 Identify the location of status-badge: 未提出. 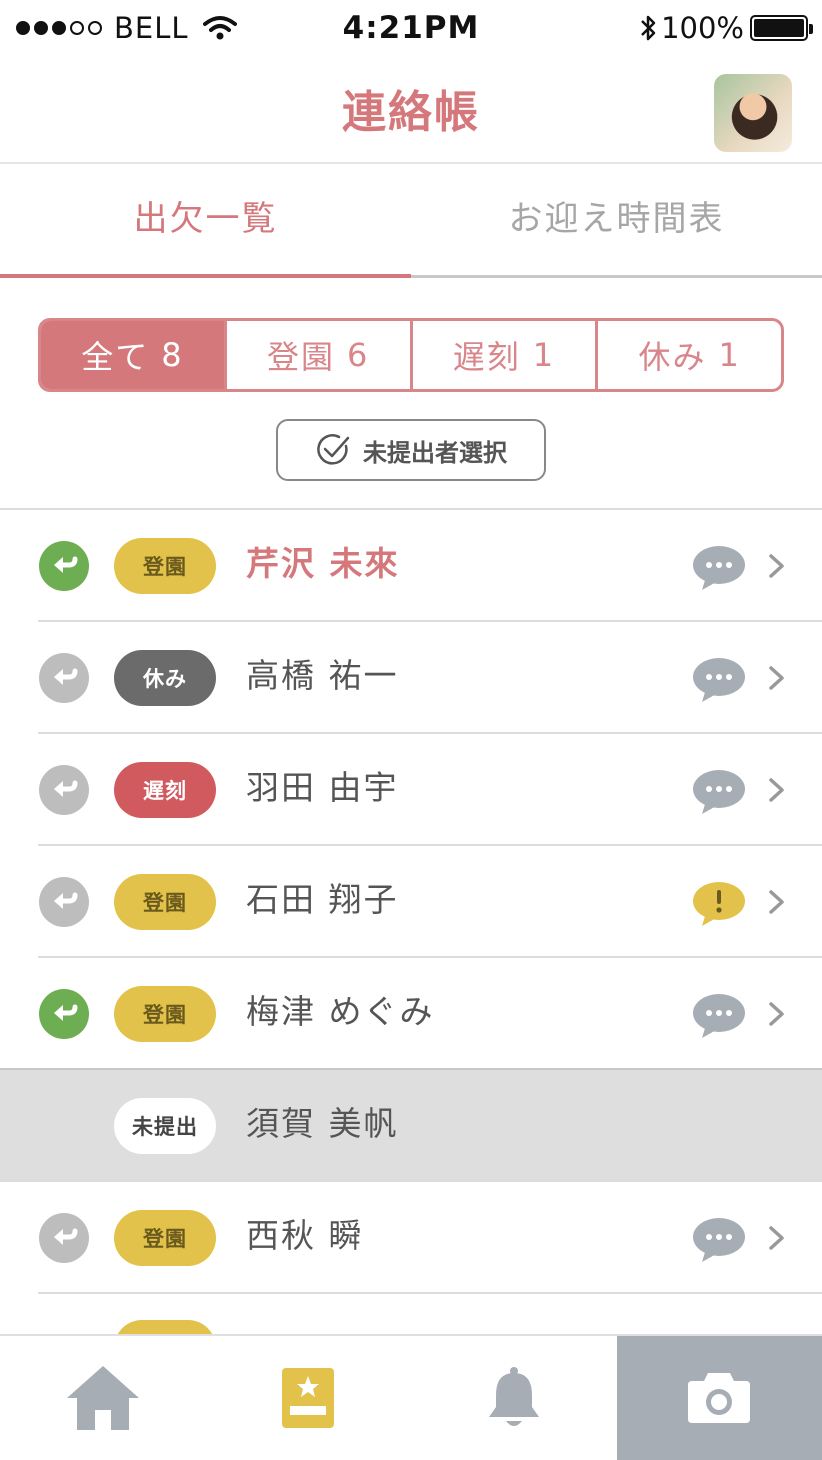
(165, 1126).